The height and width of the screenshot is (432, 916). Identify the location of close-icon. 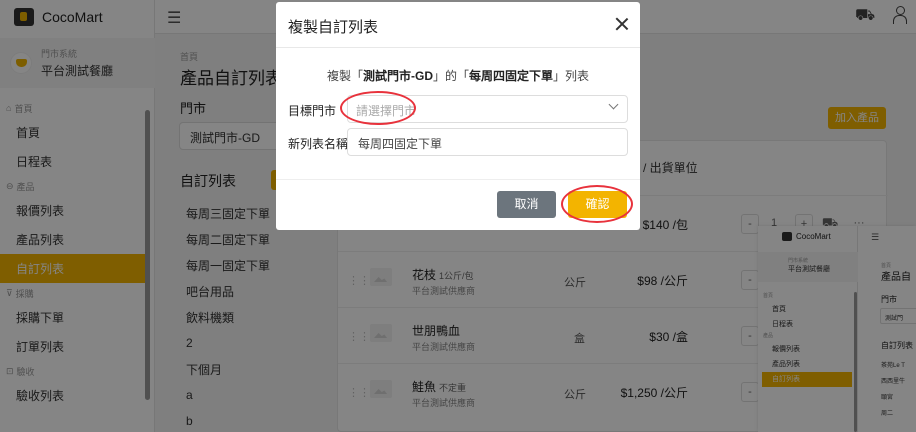
(622, 24).